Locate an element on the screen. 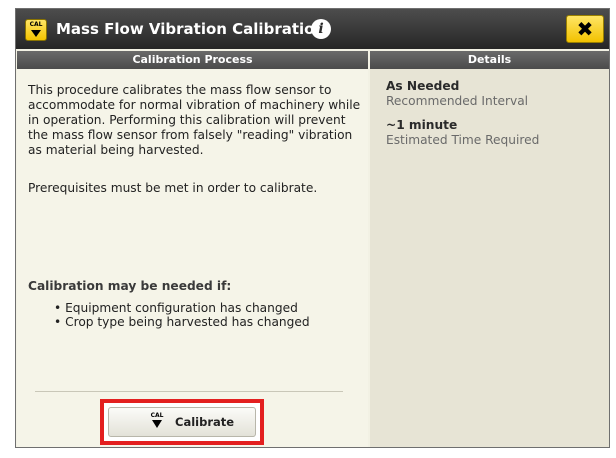 This screenshot has height=458, width=616. details-header: Details is located at coordinates (489, 60).